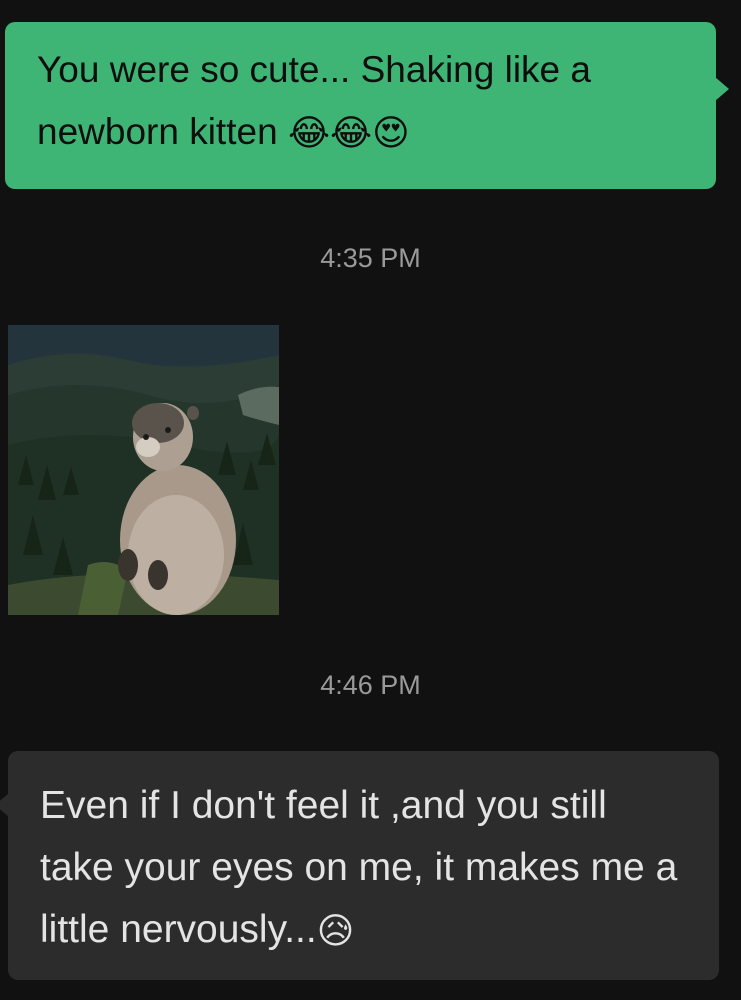 The width and height of the screenshot is (741, 1000). Describe the element at coordinates (391, 134) in the screenshot. I see `heart-eyes-emoji-icon: 😍` at that location.